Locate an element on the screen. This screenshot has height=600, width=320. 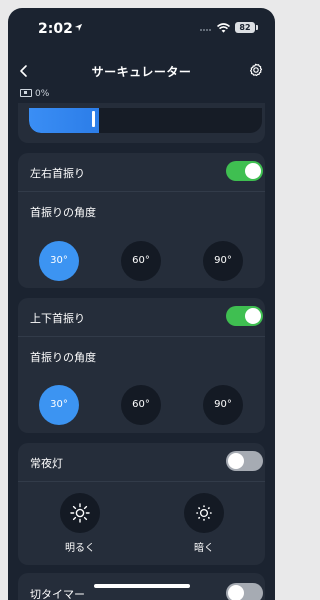
off-timer-label: 切タイマー is located at coordinates (57, 594).